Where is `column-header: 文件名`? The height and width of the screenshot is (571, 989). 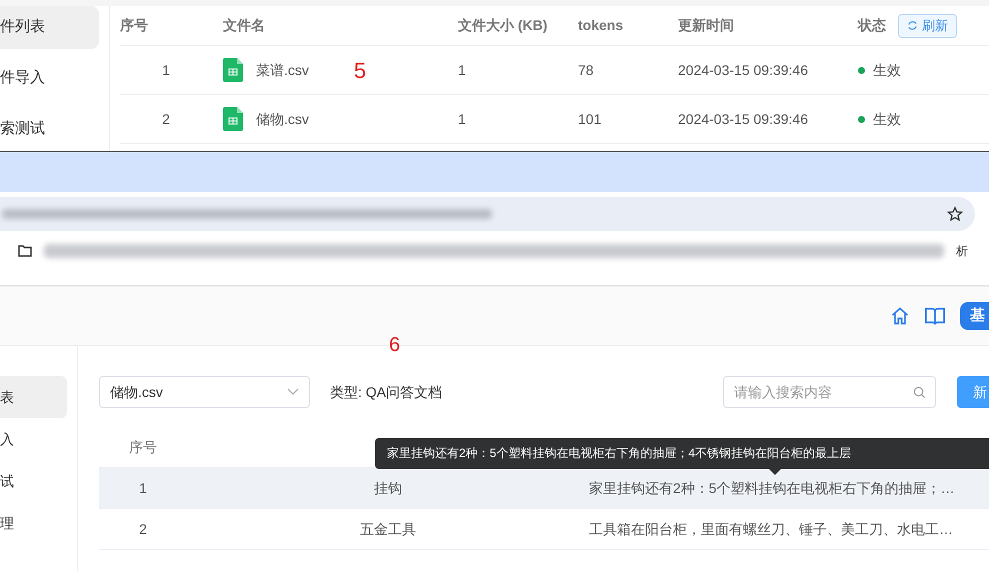
column-header: 文件名 is located at coordinates (244, 25).